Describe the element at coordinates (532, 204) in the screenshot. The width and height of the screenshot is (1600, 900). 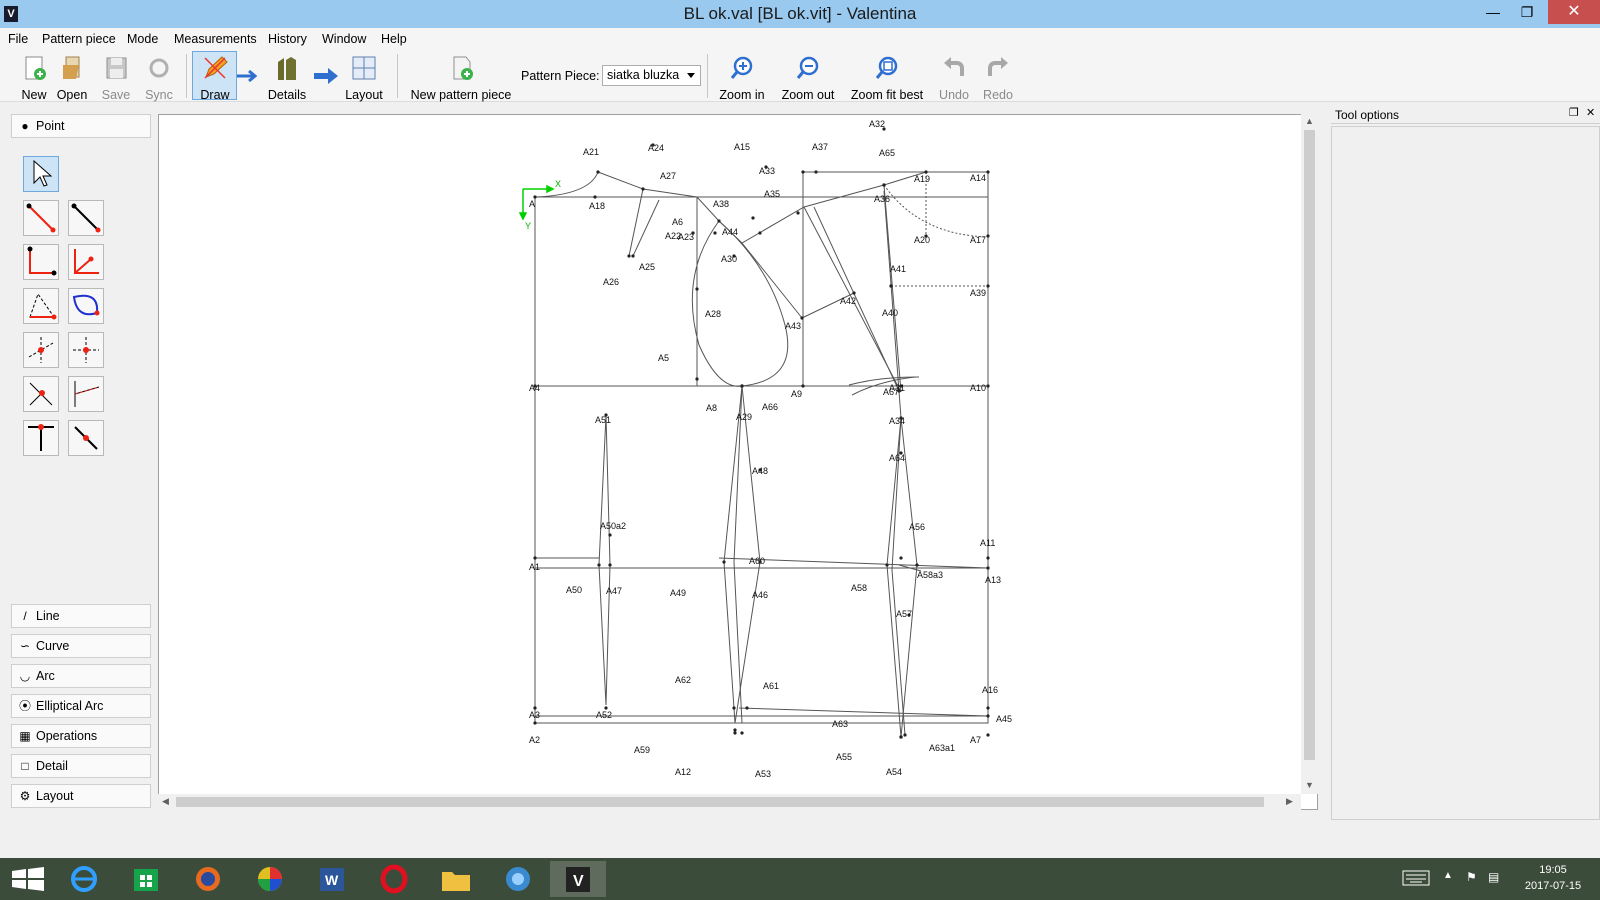
I see `pattern-point-label: A` at that location.